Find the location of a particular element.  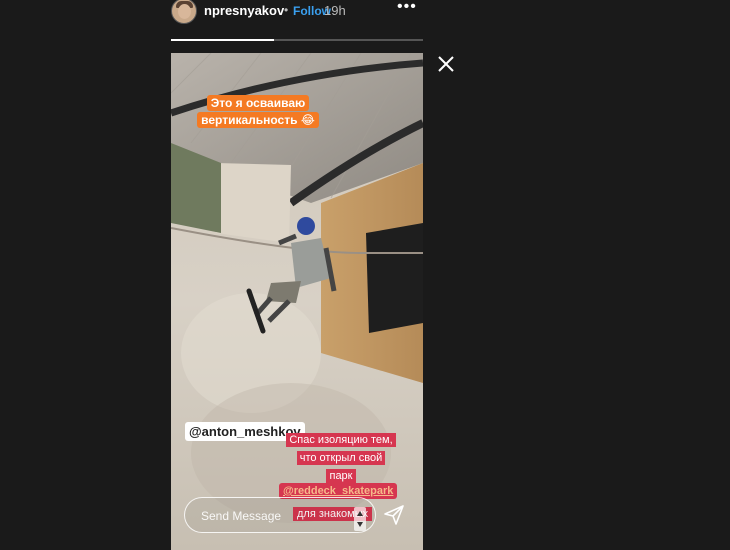

caption-red-line-3: парк is located at coordinates (341, 476).